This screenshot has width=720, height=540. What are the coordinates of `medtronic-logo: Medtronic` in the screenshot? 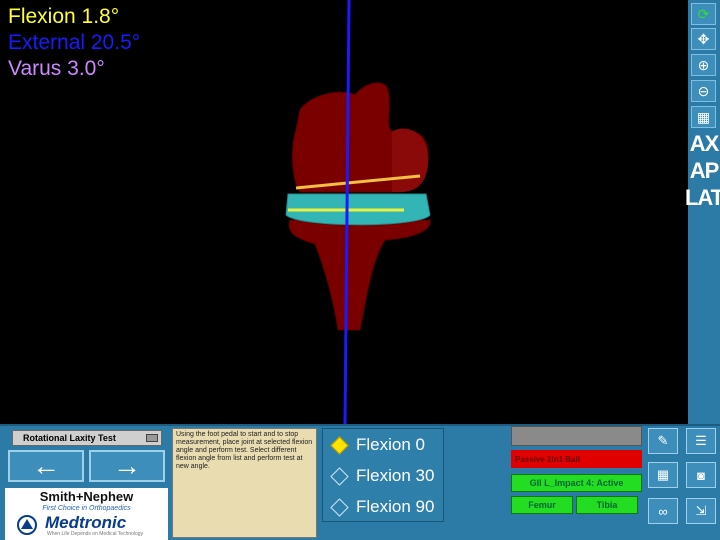 It's located at (86, 522).